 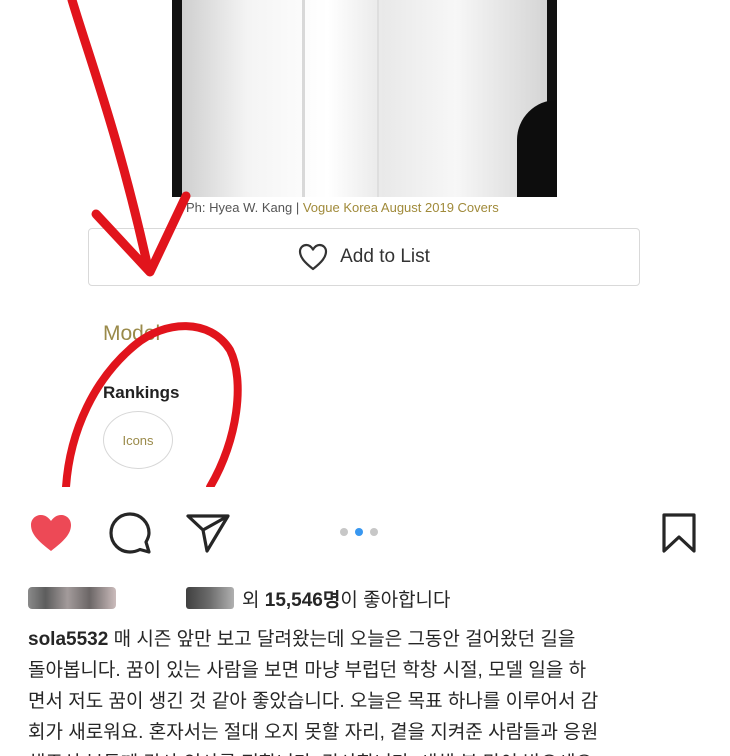 I want to click on paper-plane-icon, so click(x=208, y=533).